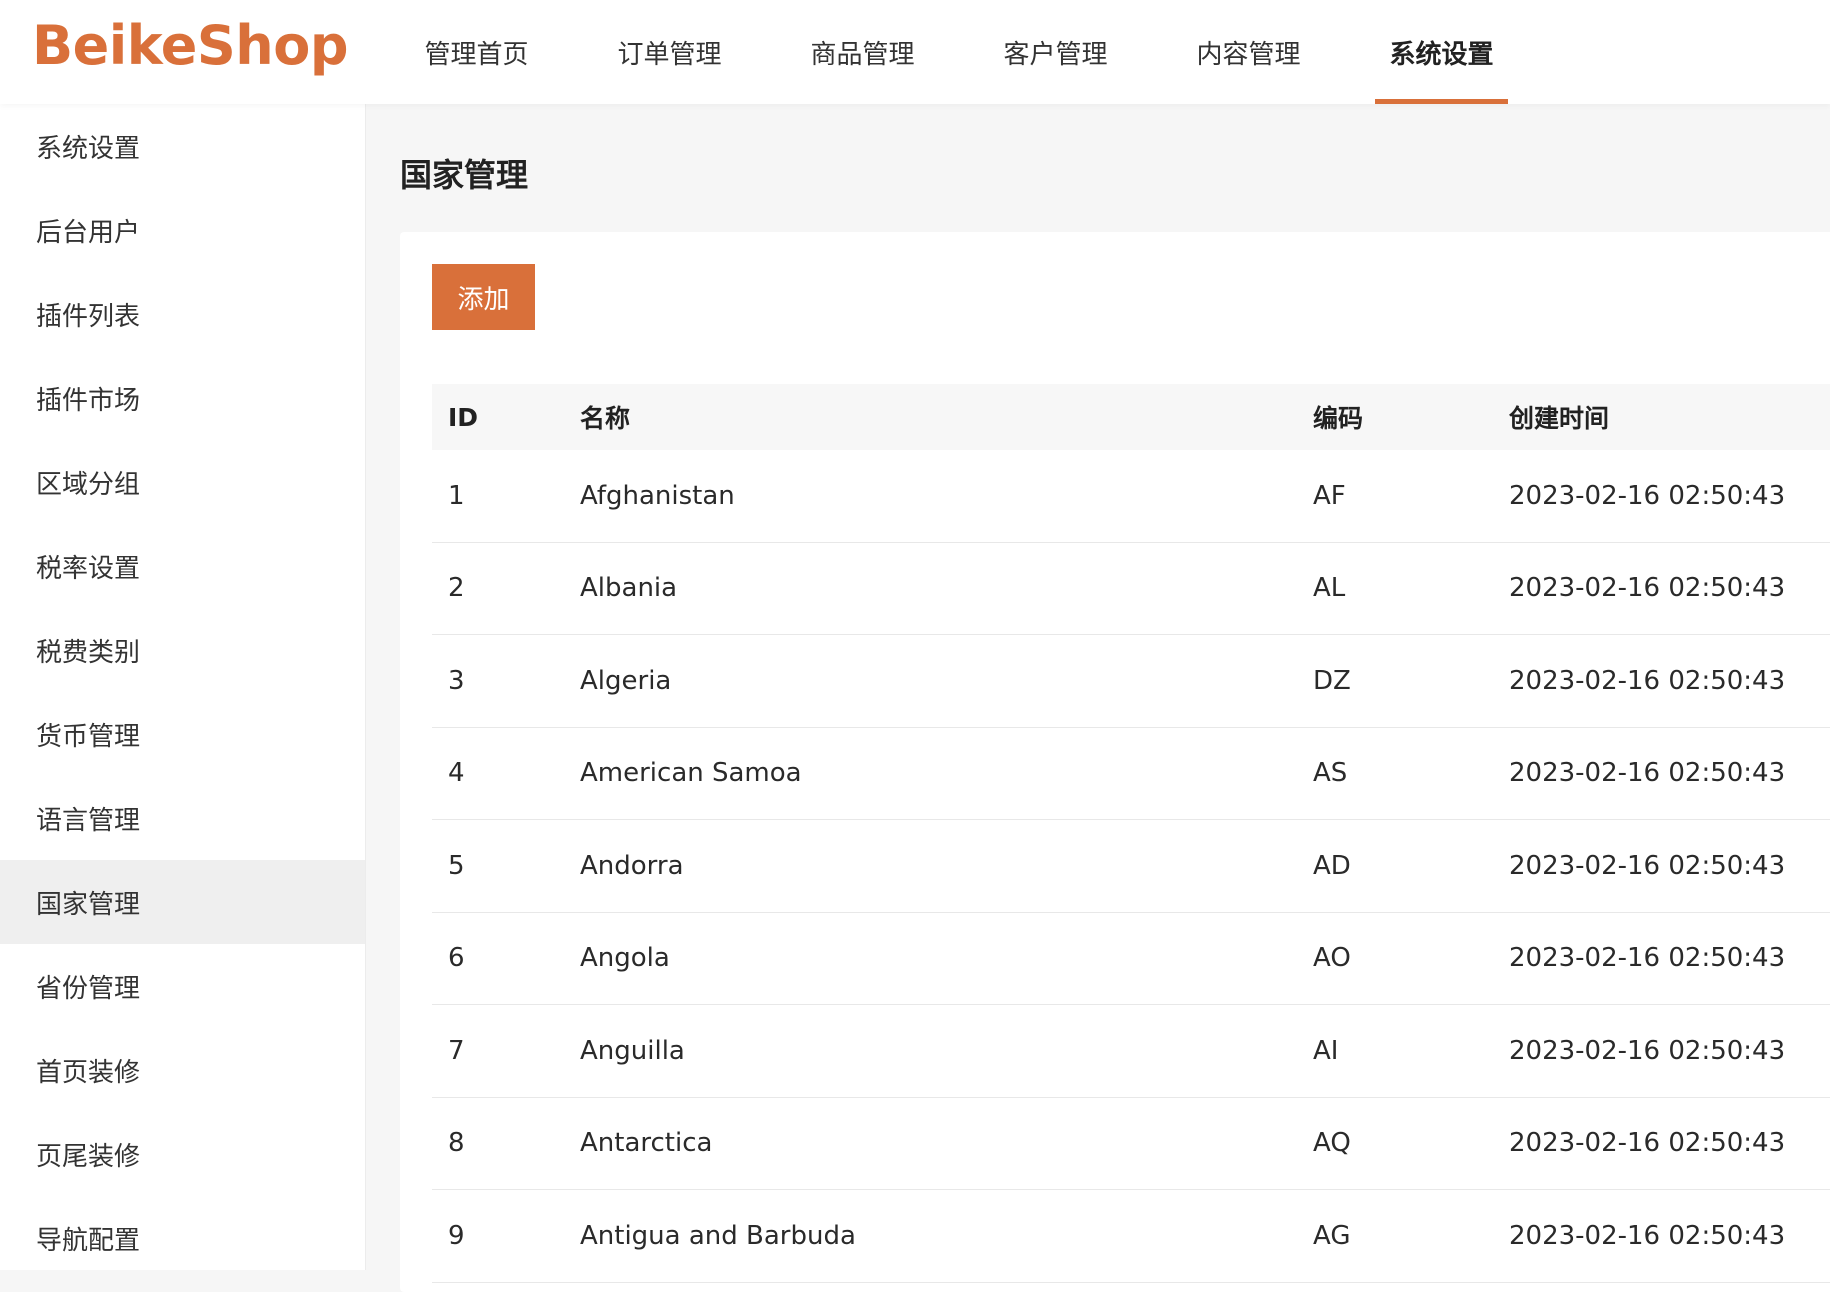 This screenshot has height=1292, width=1830. What do you see at coordinates (88, 1156) in the screenshot?
I see `sidebar-item-label: 页尾装修` at bounding box center [88, 1156].